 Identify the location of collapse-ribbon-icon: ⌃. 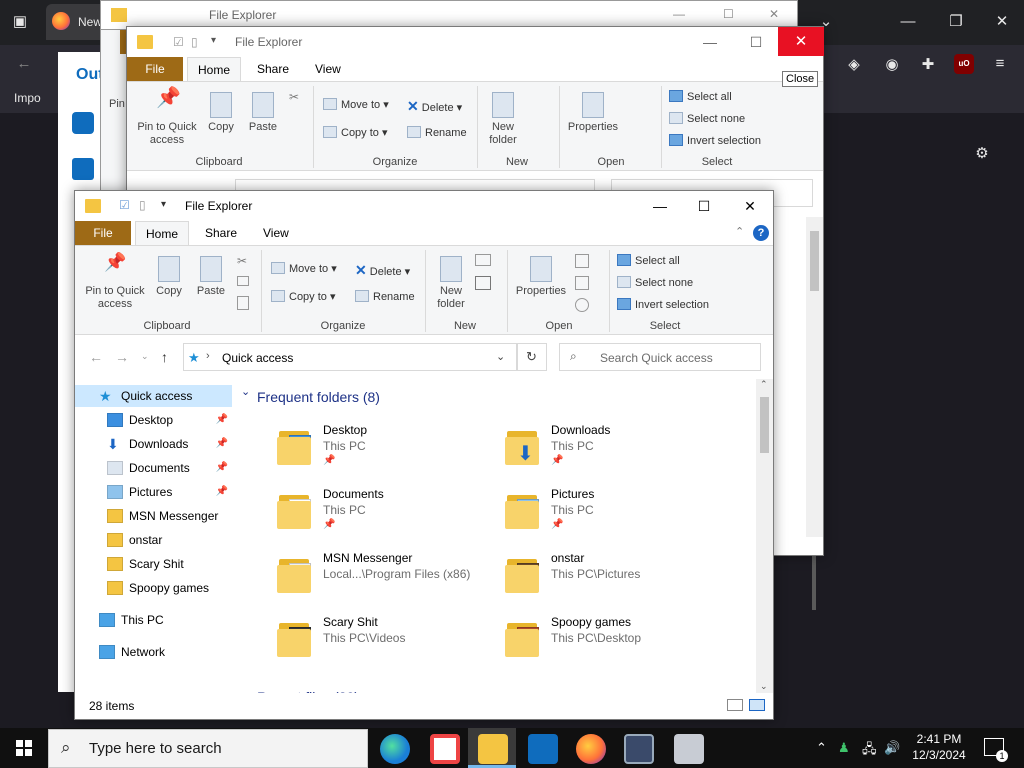
(739, 231).